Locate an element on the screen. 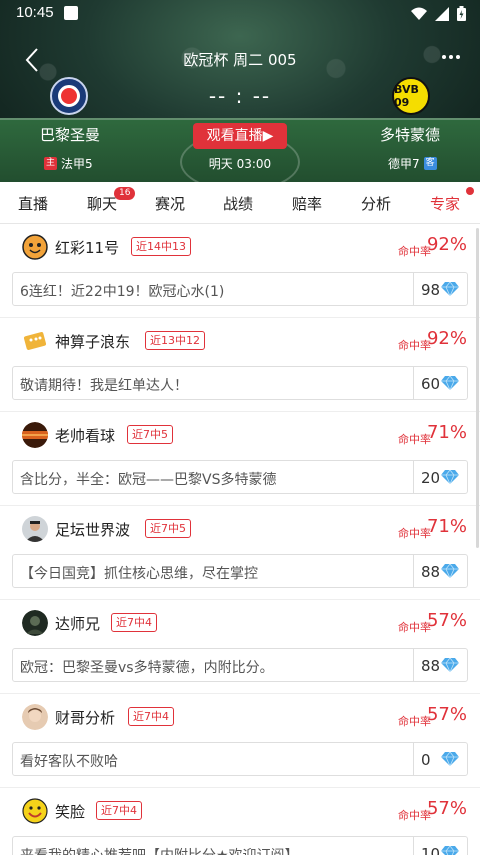 The height and width of the screenshot is (855, 480). price-value: 60 is located at coordinates (431, 384).